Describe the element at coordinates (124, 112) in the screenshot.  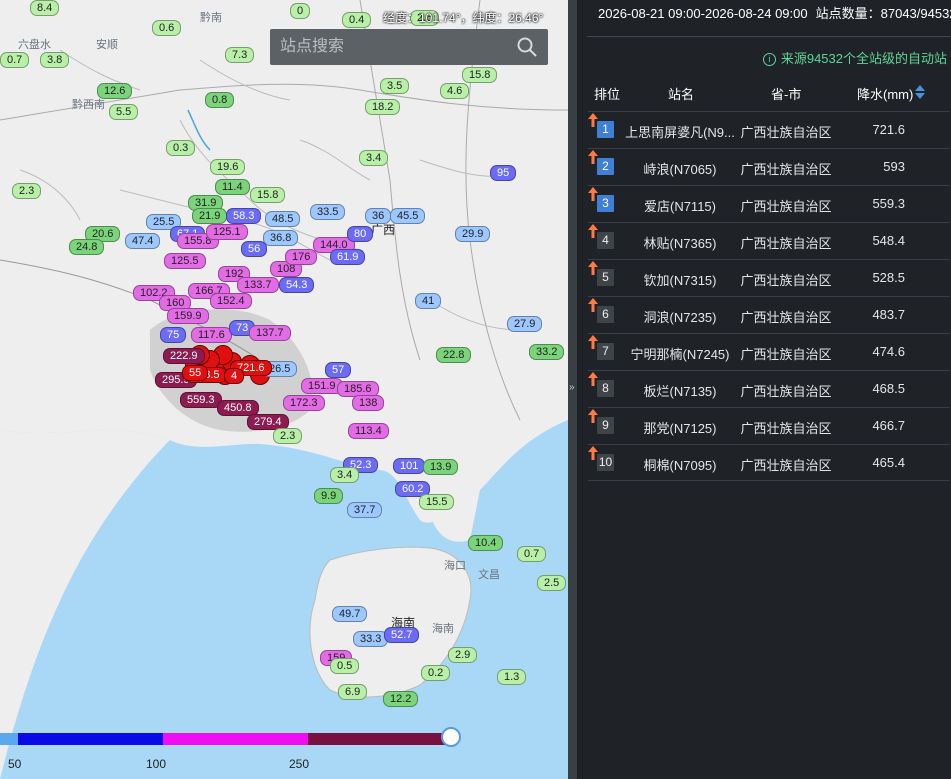
I see `station-rain-marker: 5.5` at that location.